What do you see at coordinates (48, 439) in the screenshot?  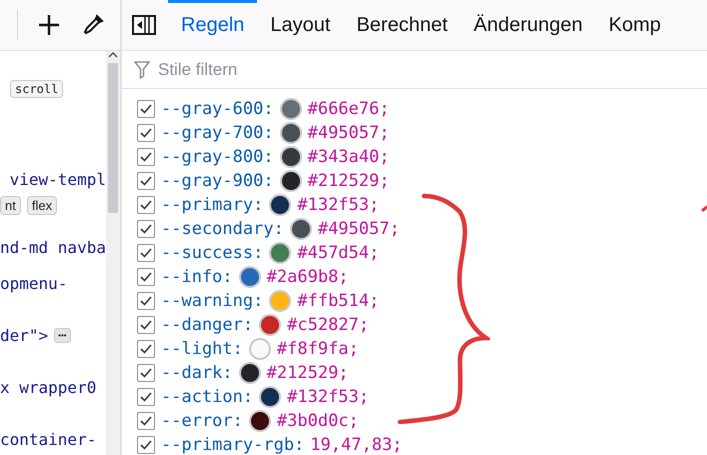 I see `markup-text: container-` at bounding box center [48, 439].